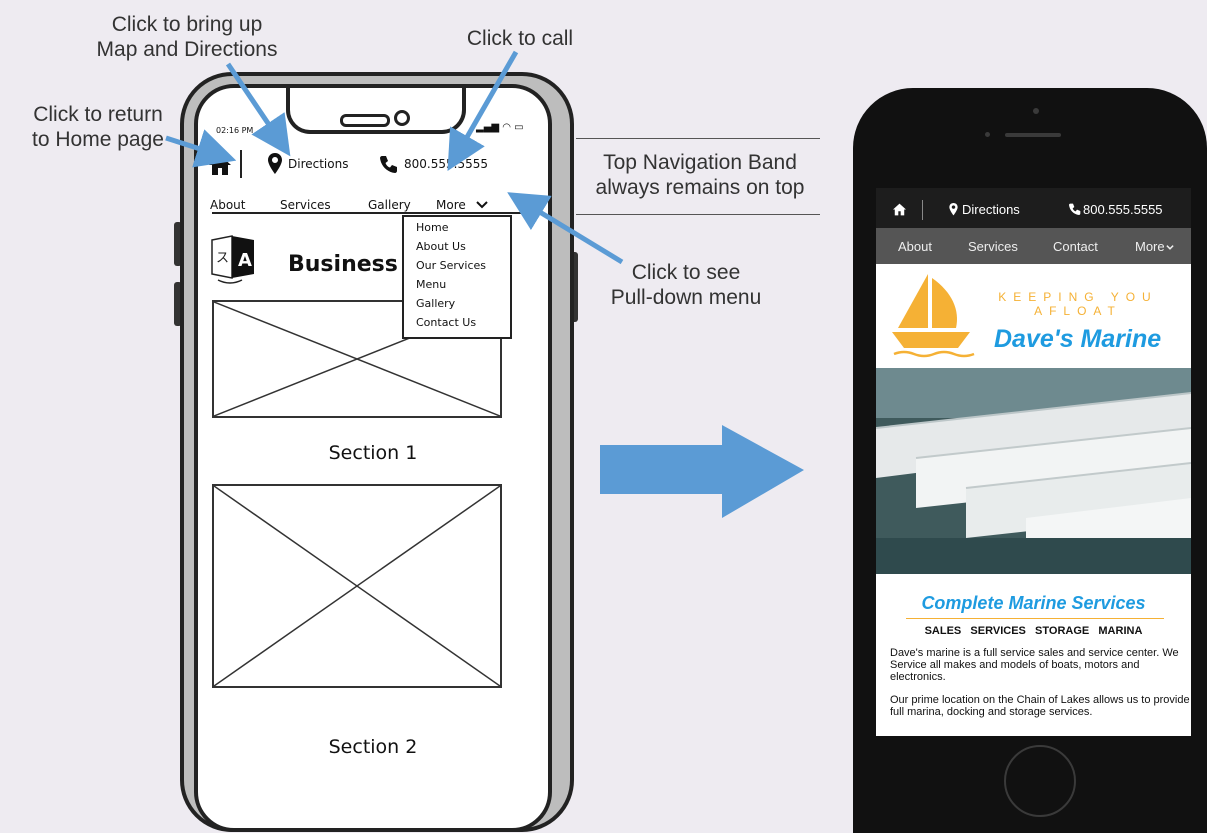 The width and height of the screenshot is (1207, 833). What do you see at coordinates (258, 109) in the screenshot?
I see `arrow-to-directions` at bounding box center [258, 109].